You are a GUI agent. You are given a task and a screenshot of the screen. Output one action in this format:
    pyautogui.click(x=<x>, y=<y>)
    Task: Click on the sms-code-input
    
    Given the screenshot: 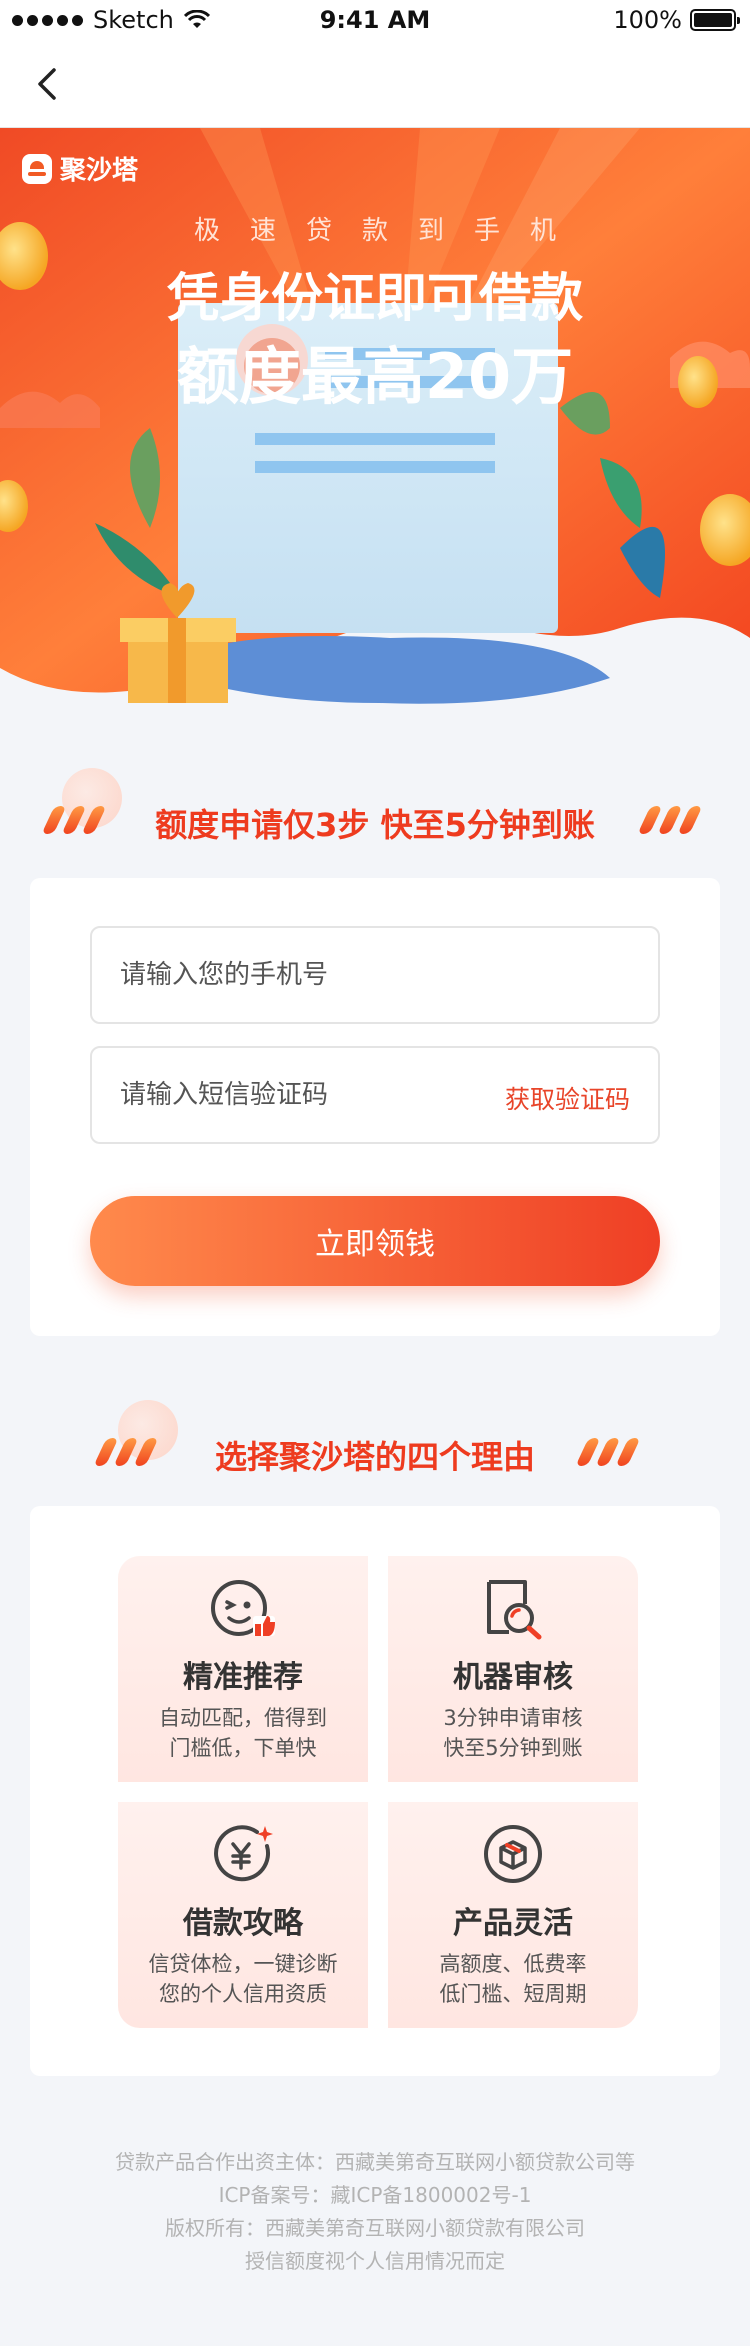 What is the action you would take?
    pyautogui.click(x=300, y=1095)
    